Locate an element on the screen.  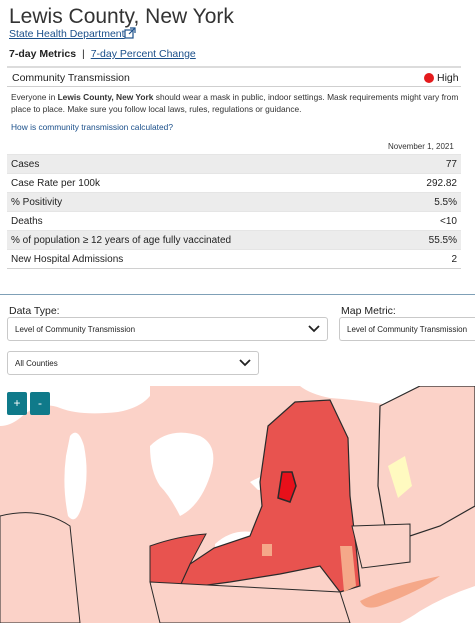
row-value: 55.5% is located at coordinates (442, 240).